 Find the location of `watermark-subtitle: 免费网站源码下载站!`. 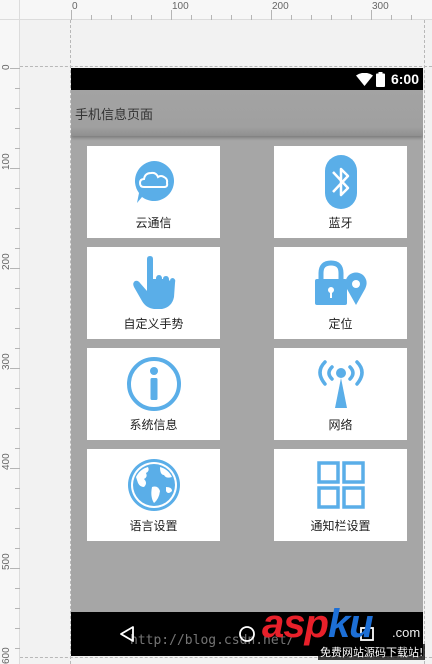

watermark-subtitle: 免费网站源码下载站! is located at coordinates (372, 652).